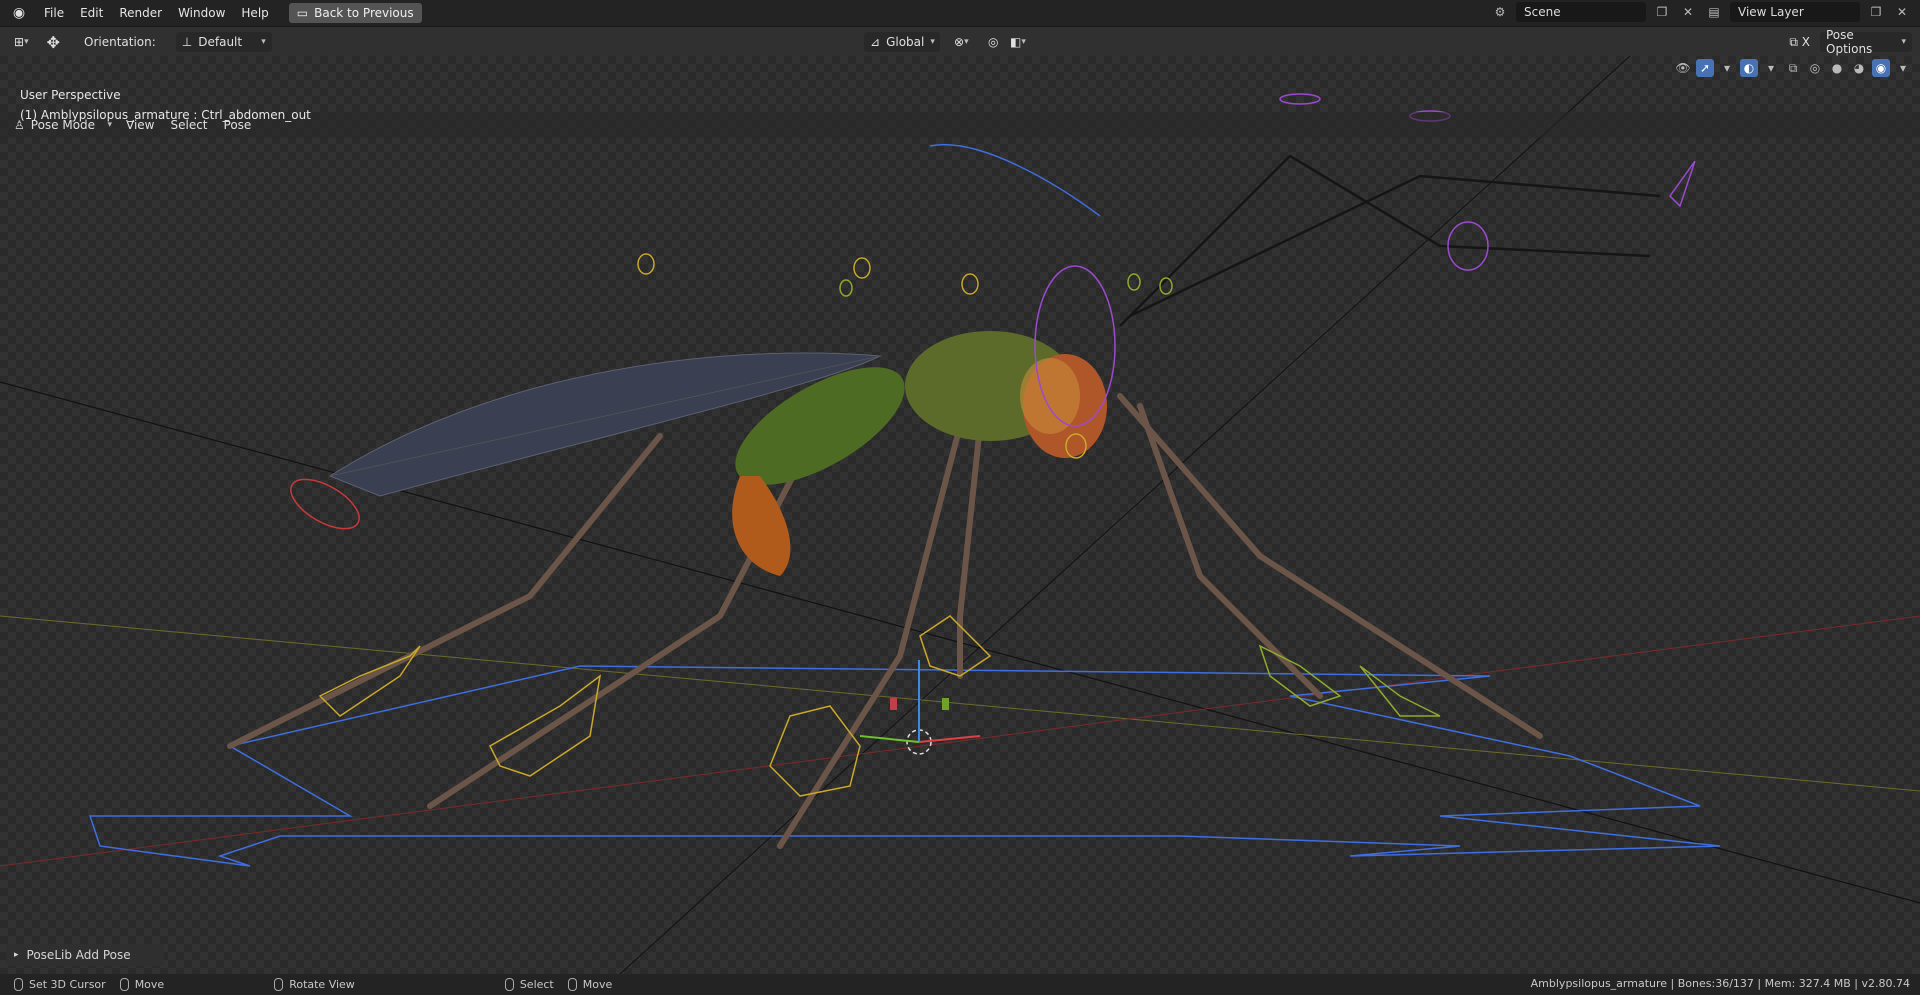  I want to click on status-move-2: Move, so click(590, 984).